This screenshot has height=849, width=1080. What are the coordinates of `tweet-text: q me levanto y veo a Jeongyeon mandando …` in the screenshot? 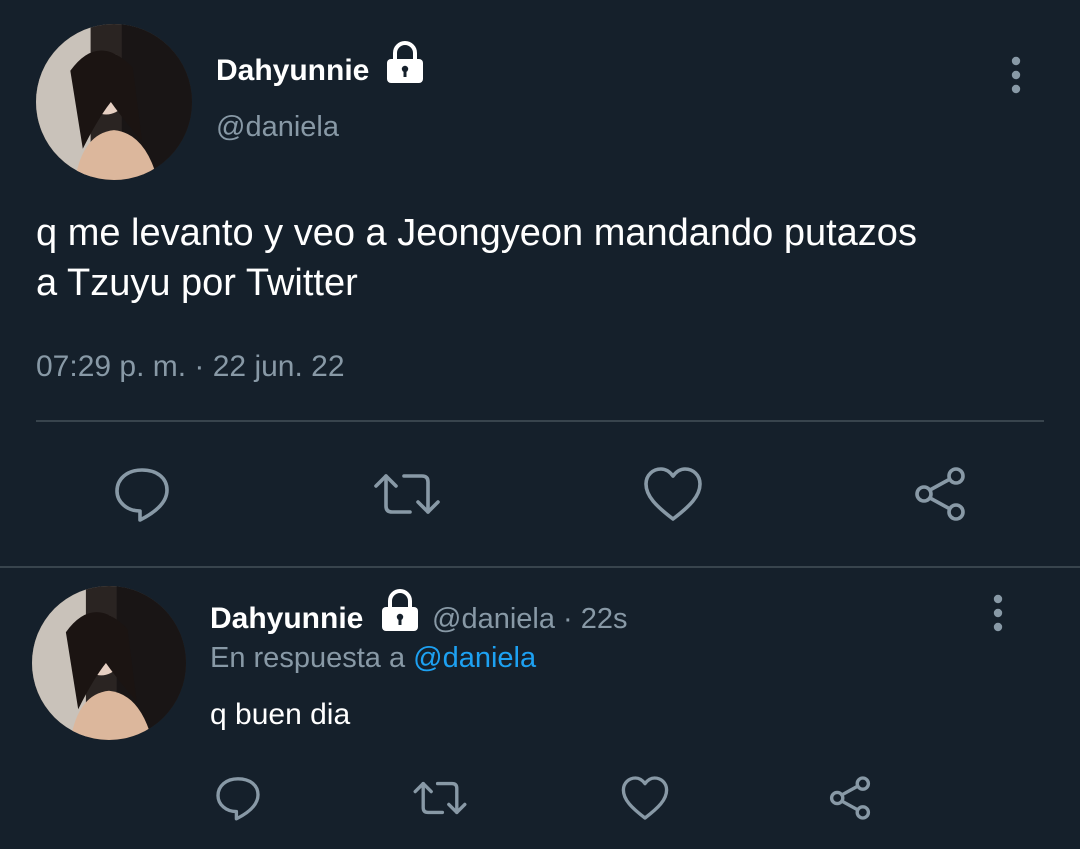 It's located at (476, 258).